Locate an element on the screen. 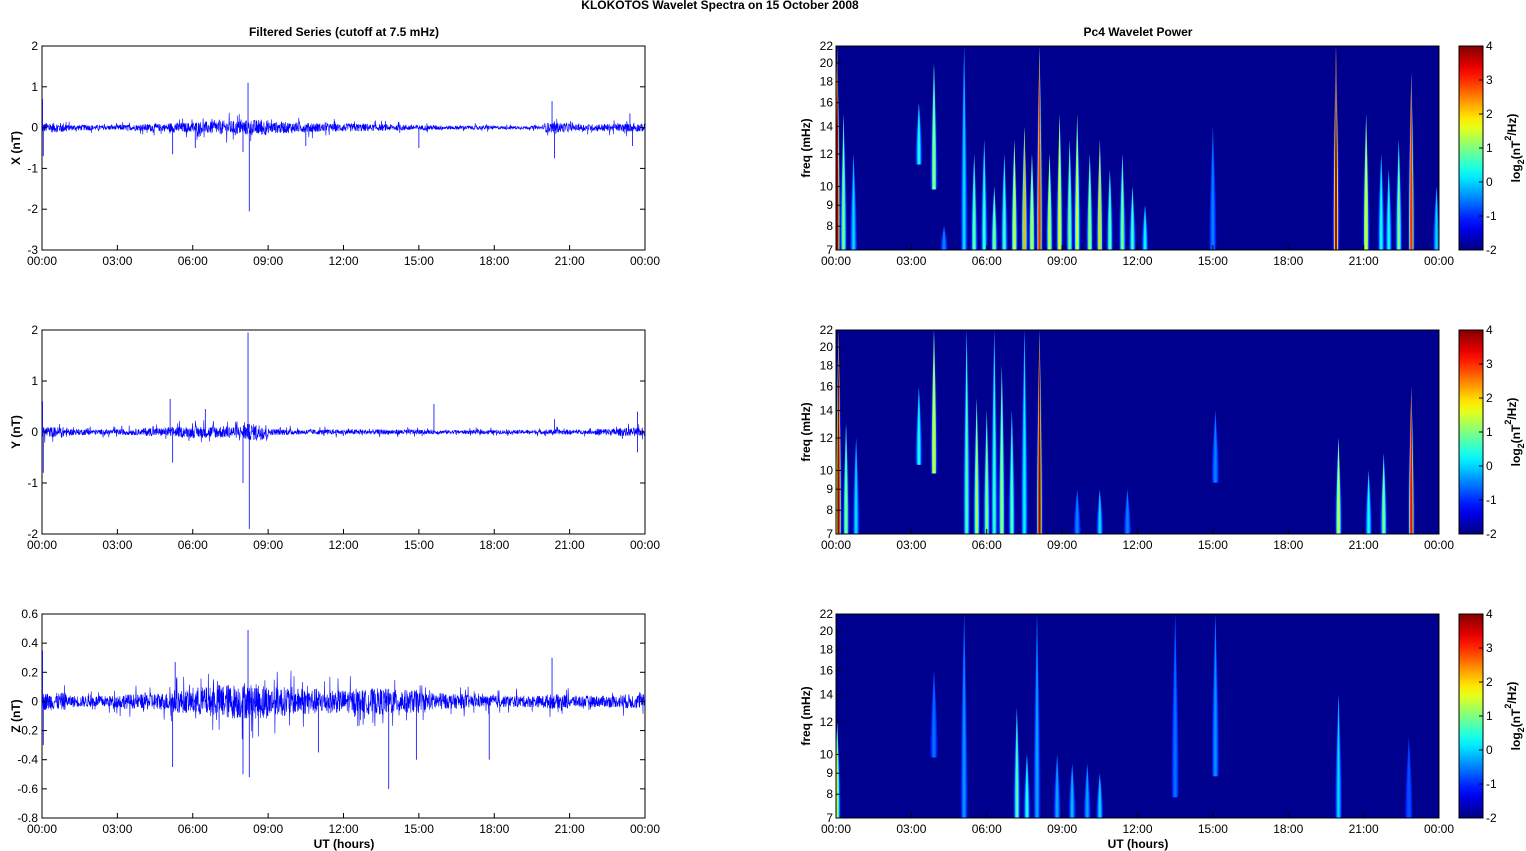 This screenshot has width=1526, height=851. ytick-label: 0.6 is located at coordinates (29, 614).